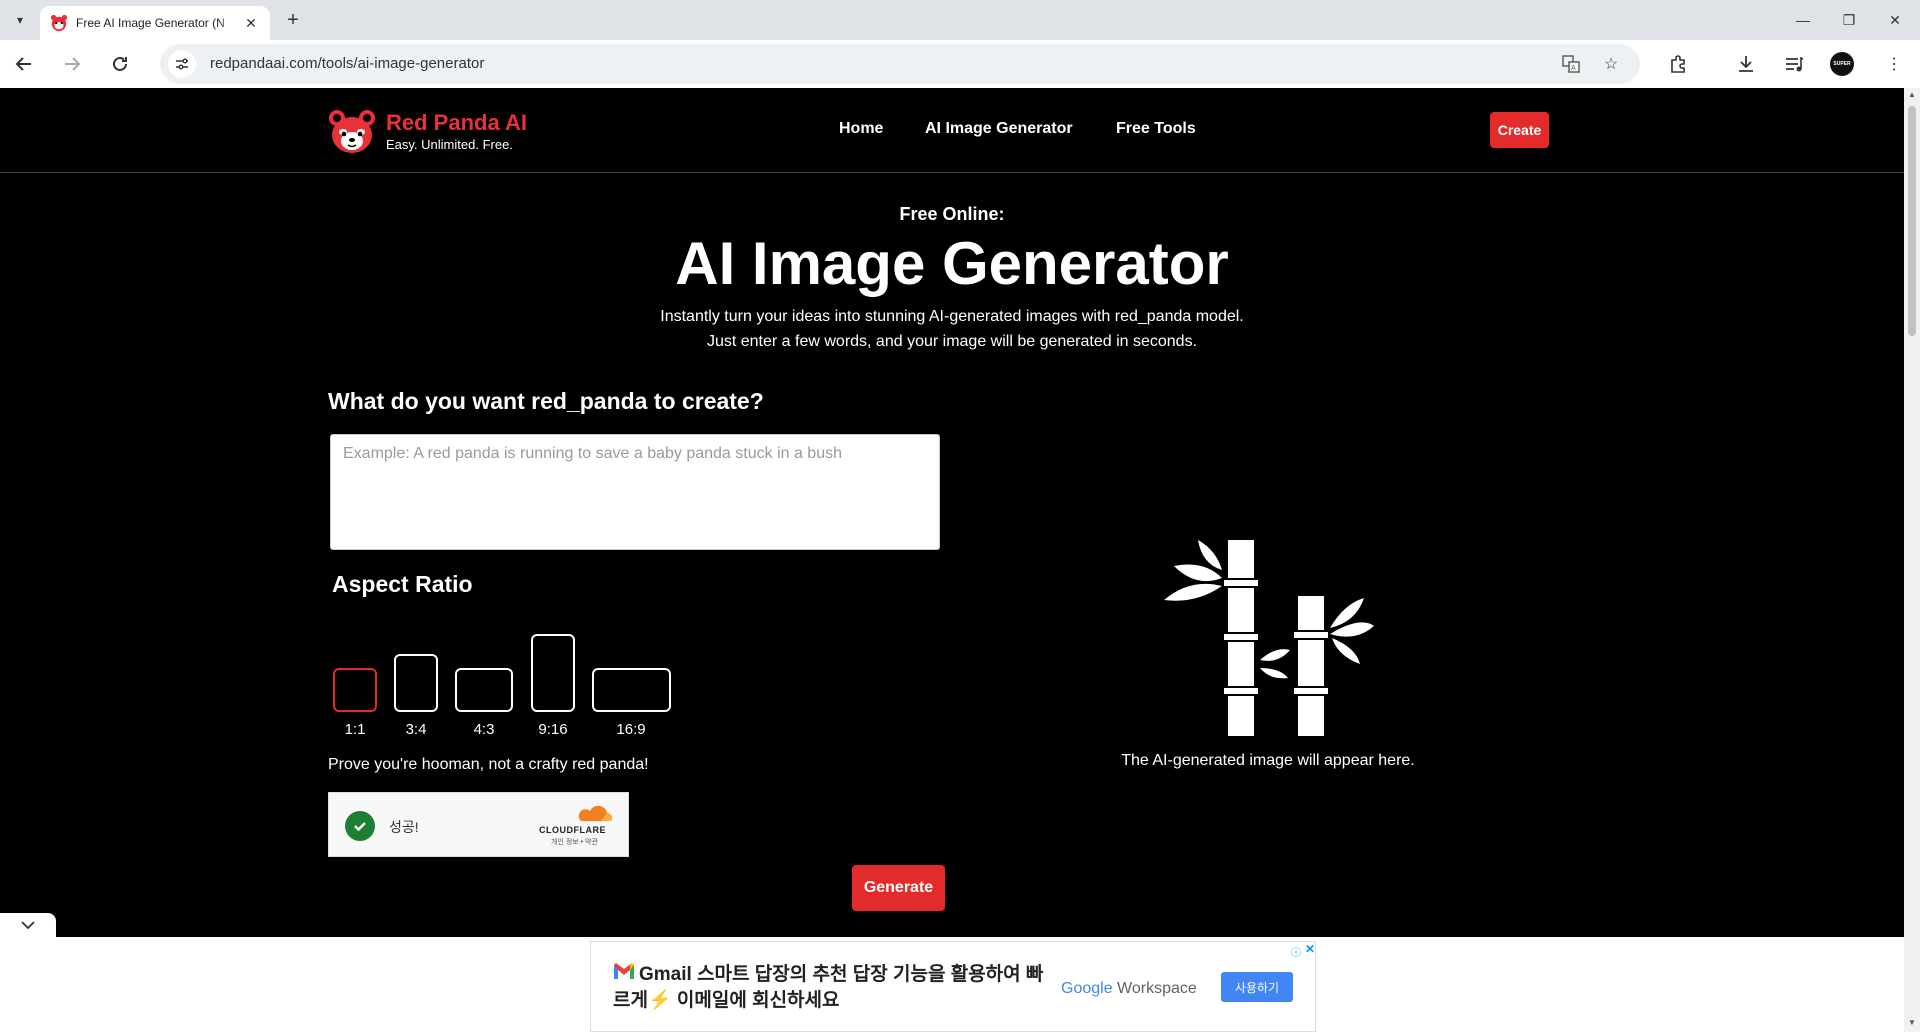  I want to click on minimize-icon: —, so click(1803, 20).